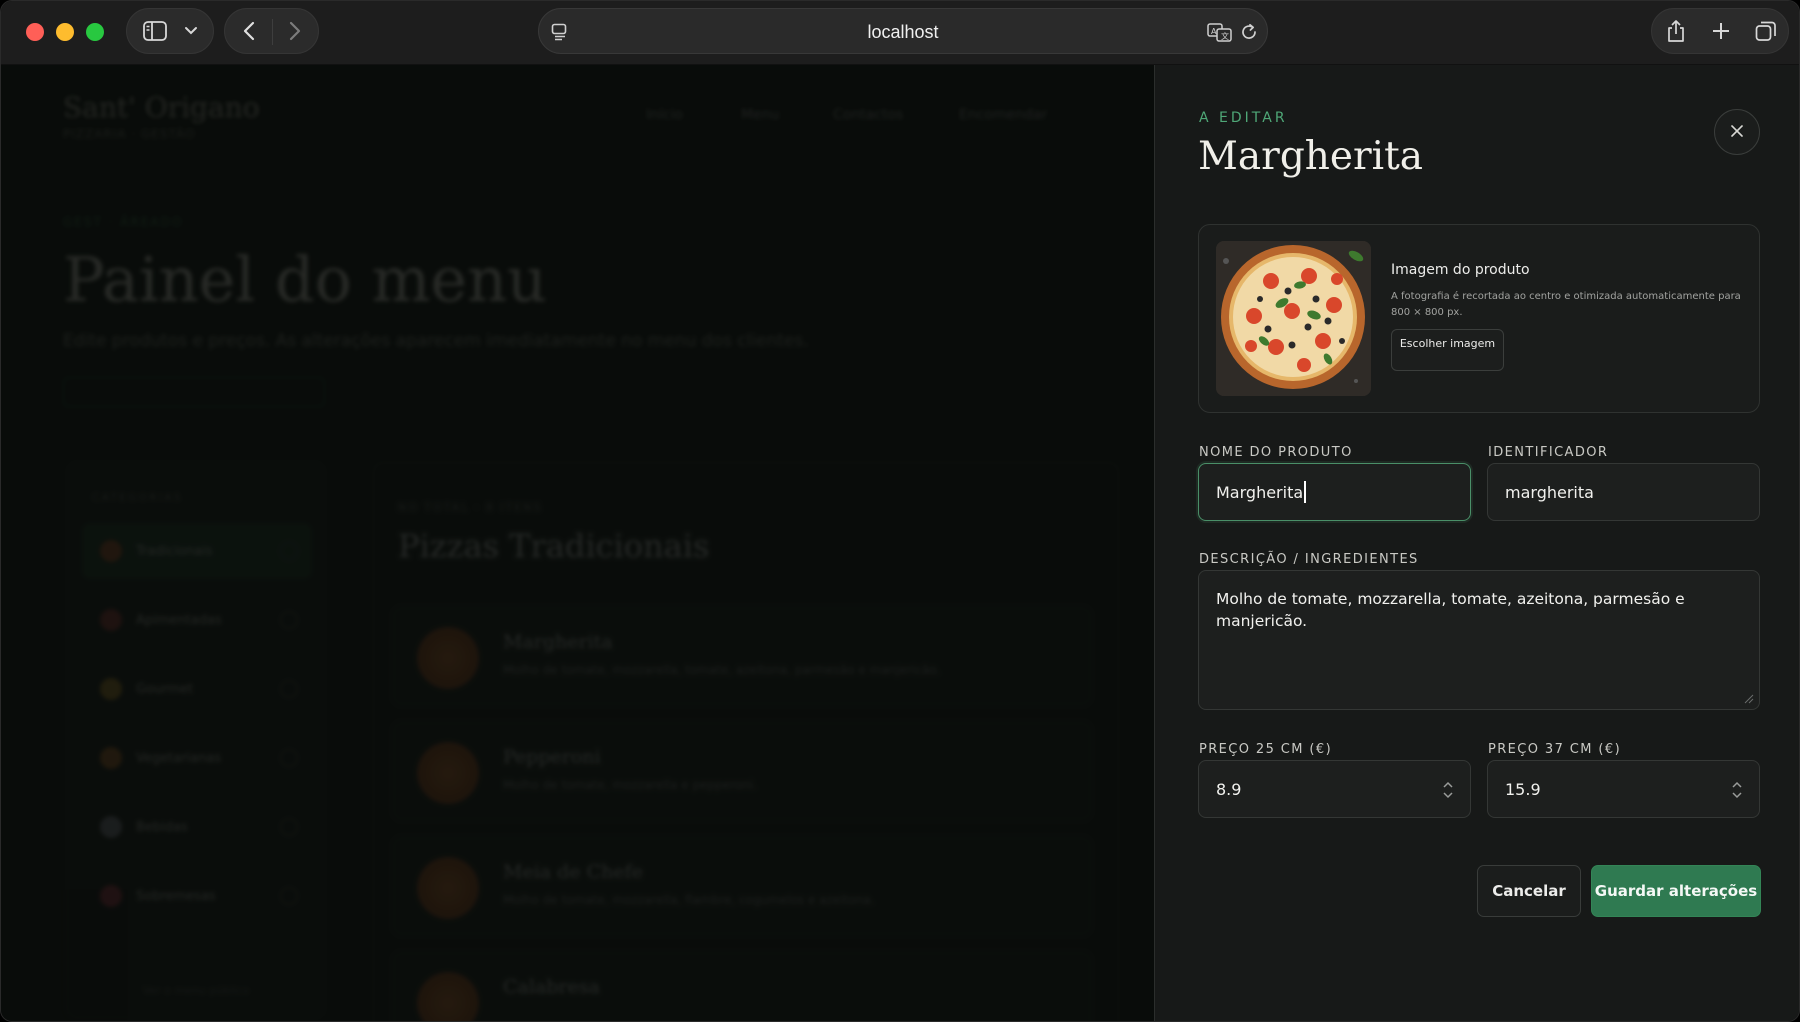 The height and width of the screenshot is (1022, 1800). I want to click on zoom-window-button, so click(95, 32).